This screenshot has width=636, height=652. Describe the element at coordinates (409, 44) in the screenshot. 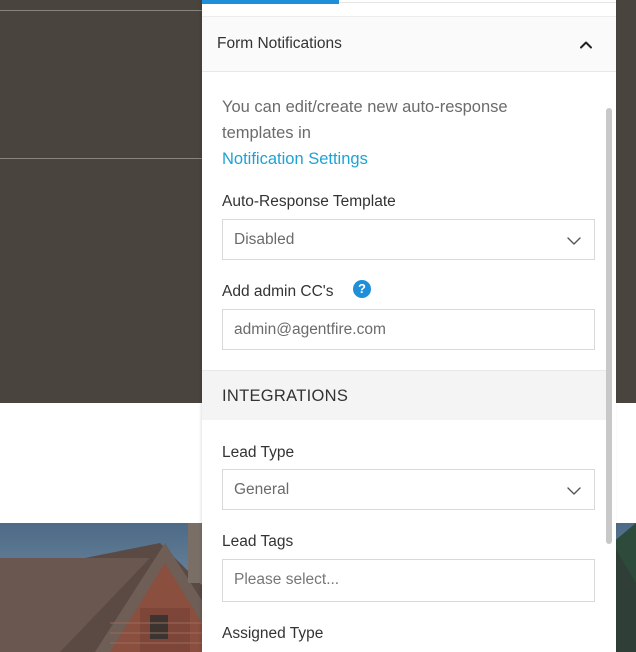

I see `form-notifications-header: Form Notifications` at that location.